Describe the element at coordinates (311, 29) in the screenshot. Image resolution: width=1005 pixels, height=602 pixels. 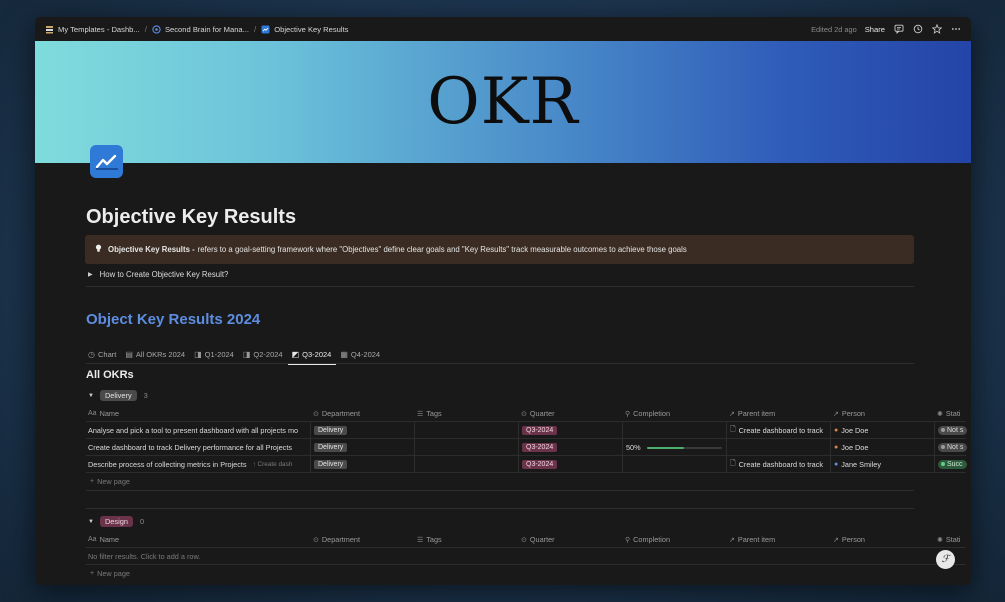
I see `breadcrumb-item-current: Objective Key Results` at that location.